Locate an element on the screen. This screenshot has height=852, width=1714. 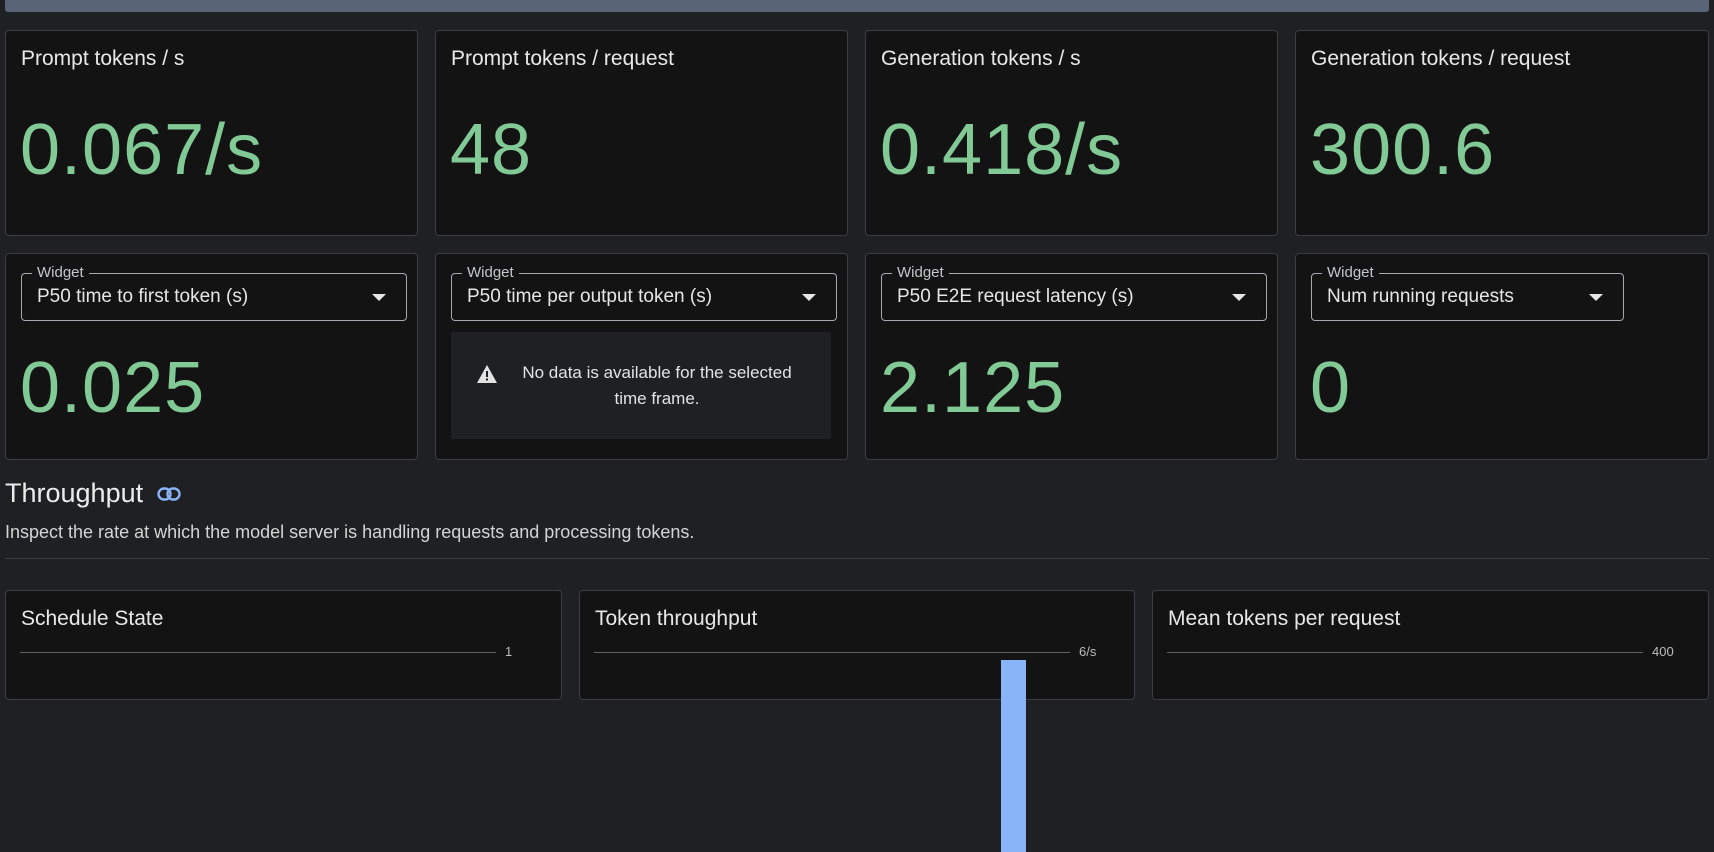
widget-selected-value: P50 time to first token (s) is located at coordinates (143, 296).